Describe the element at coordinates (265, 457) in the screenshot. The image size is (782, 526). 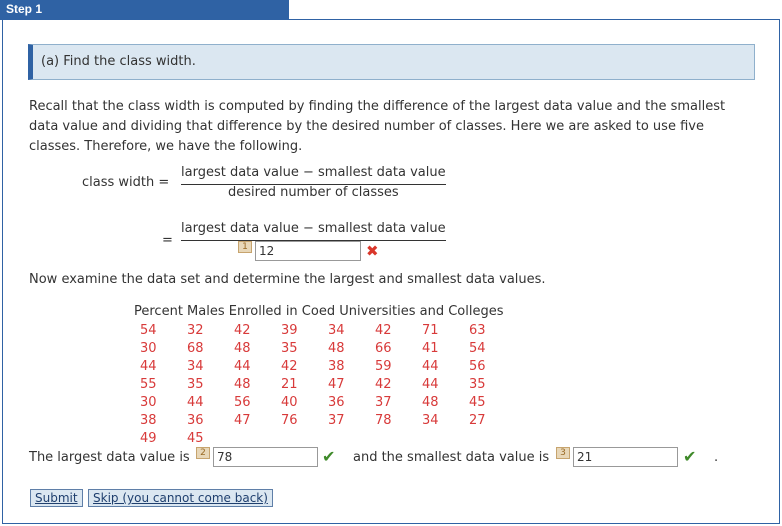
I see `largest-value-input` at that location.